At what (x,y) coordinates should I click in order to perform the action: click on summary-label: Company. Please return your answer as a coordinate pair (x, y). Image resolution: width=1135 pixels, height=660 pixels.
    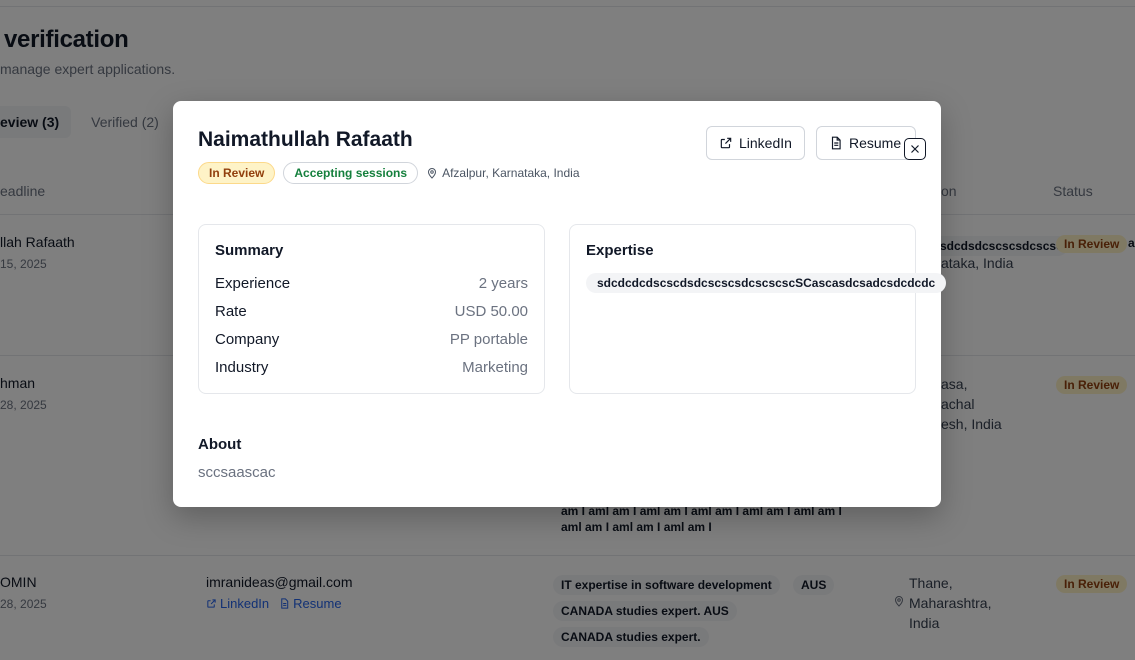
    Looking at the image, I should click on (247, 339).